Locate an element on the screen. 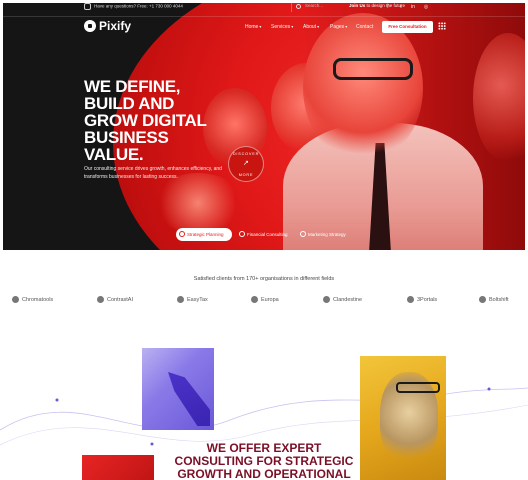 The image size is (528, 480). client-name: 3Portals is located at coordinates (427, 299).